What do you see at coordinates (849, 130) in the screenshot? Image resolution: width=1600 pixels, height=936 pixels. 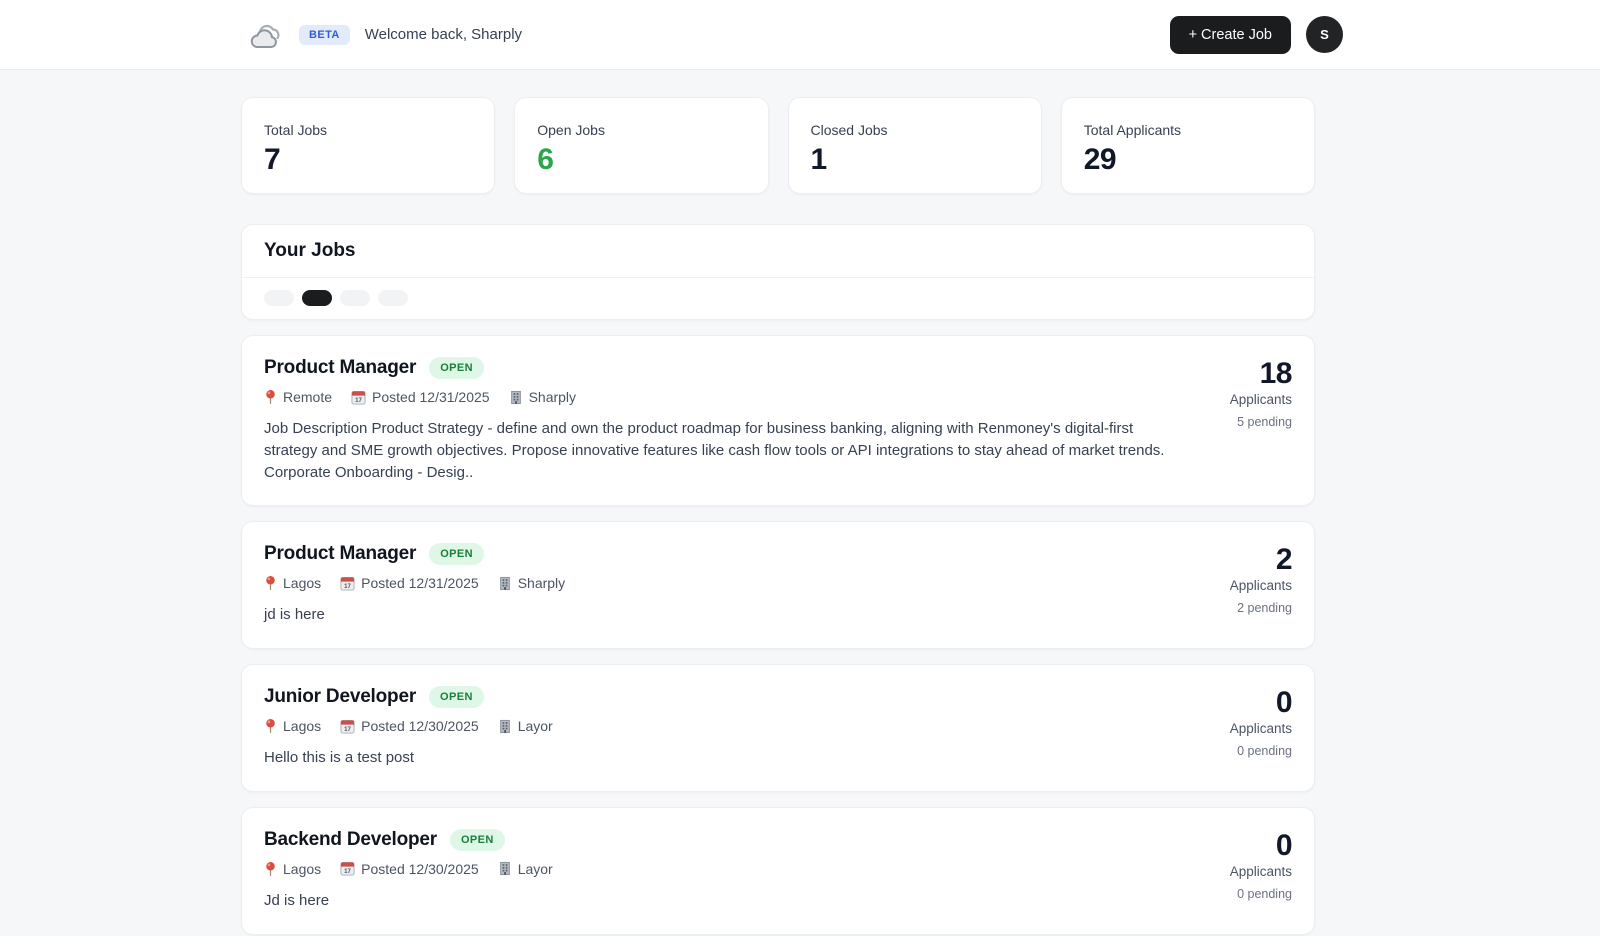 I see `stat-label: Closed Jobs` at bounding box center [849, 130].